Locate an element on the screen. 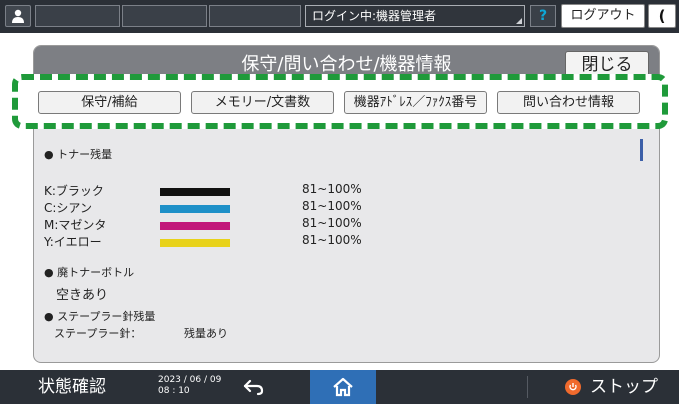 The image size is (679, 404). user-icon is located at coordinates (18, 16).